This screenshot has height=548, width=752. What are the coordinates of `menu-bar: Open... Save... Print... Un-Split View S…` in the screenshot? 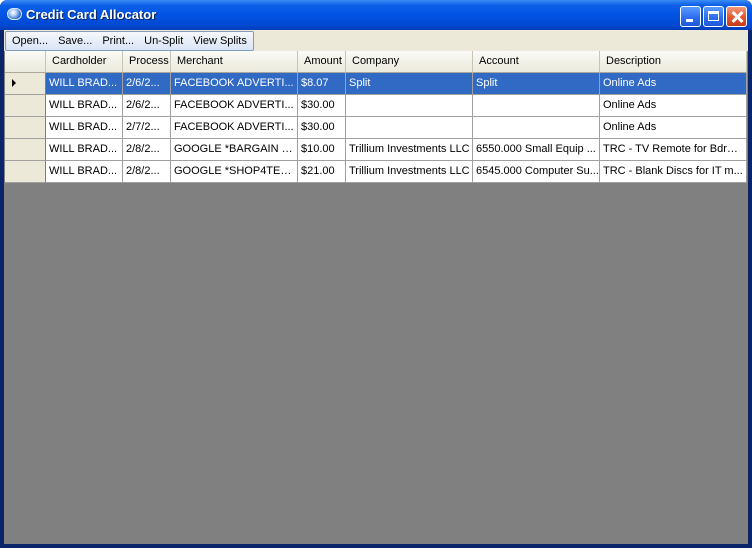 It's located at (376, 40).